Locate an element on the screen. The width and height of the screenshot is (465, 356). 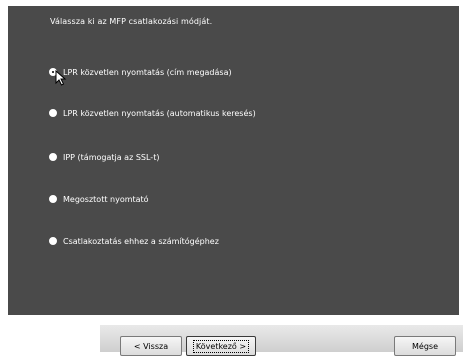
radio-ipp is located at coordinates (53, 157).